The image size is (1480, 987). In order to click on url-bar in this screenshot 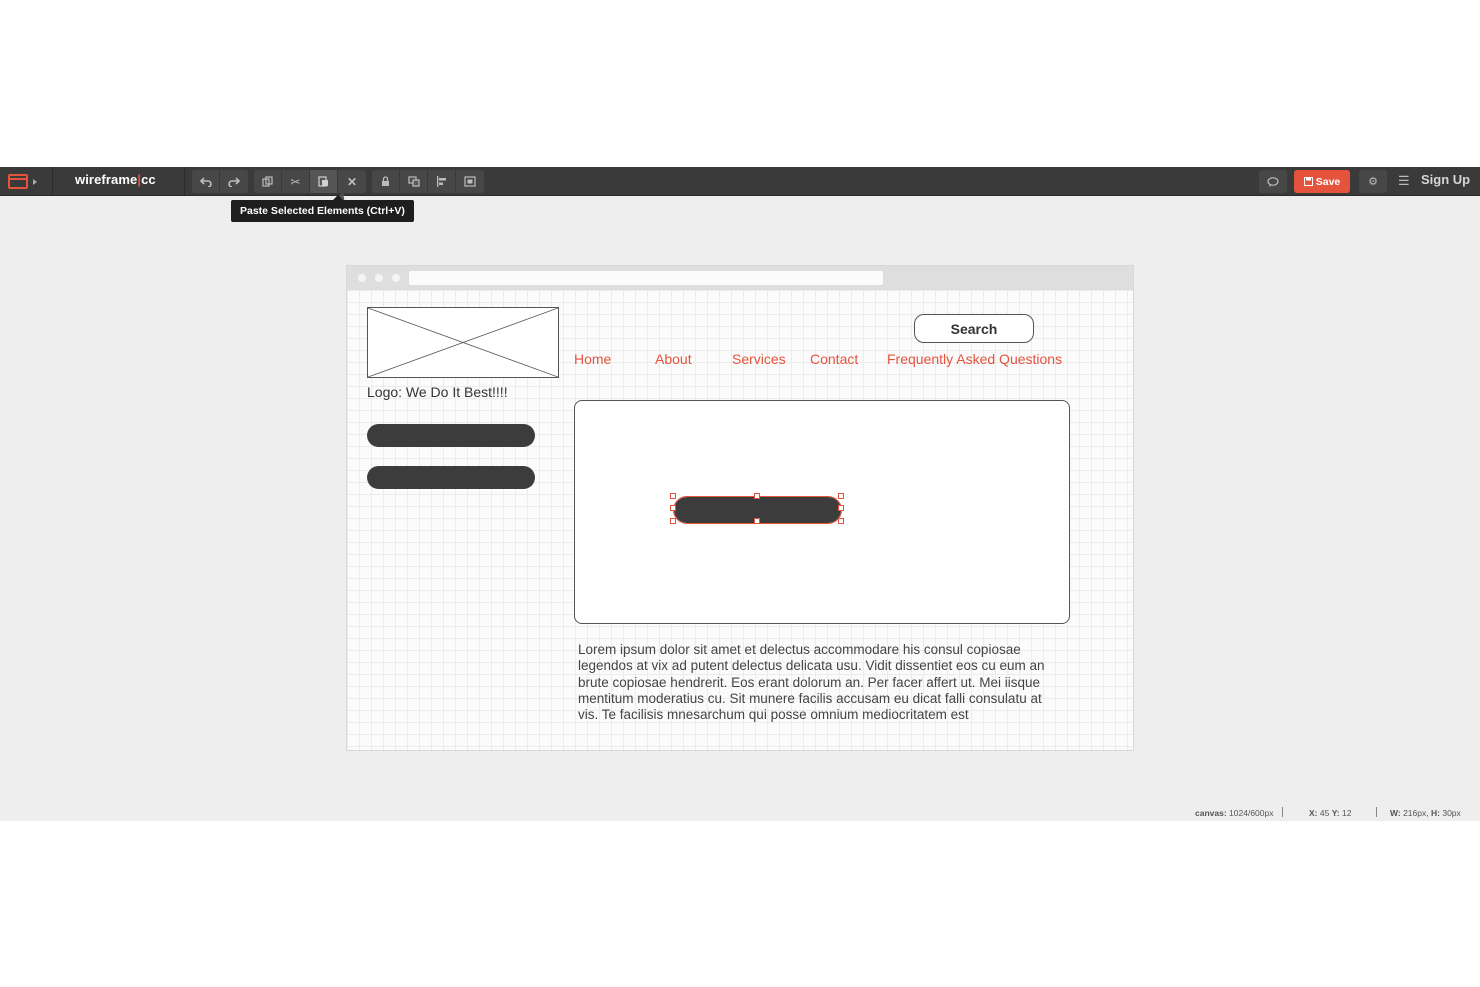, I will do `click(646, 278)`.